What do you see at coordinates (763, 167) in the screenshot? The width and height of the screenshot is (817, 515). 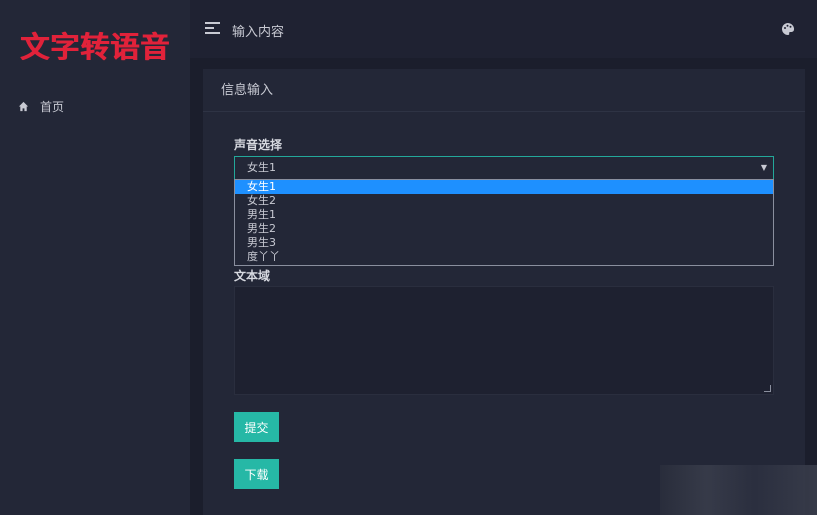 I see `chevron-down-icon: ▼` at bounding box center [763, 167].